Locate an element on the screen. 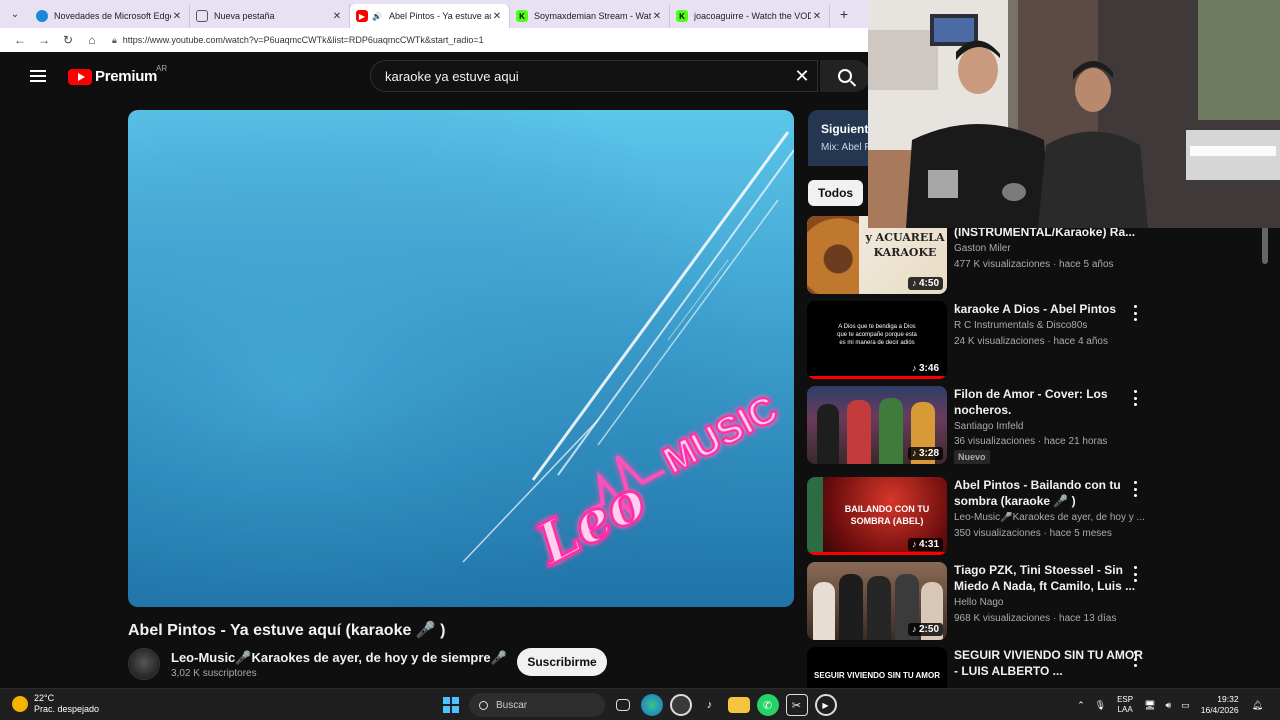 This screenshot has width=1280, height=720. channel-name: Santiago Imfeld is located at coordinates (1051, 426).